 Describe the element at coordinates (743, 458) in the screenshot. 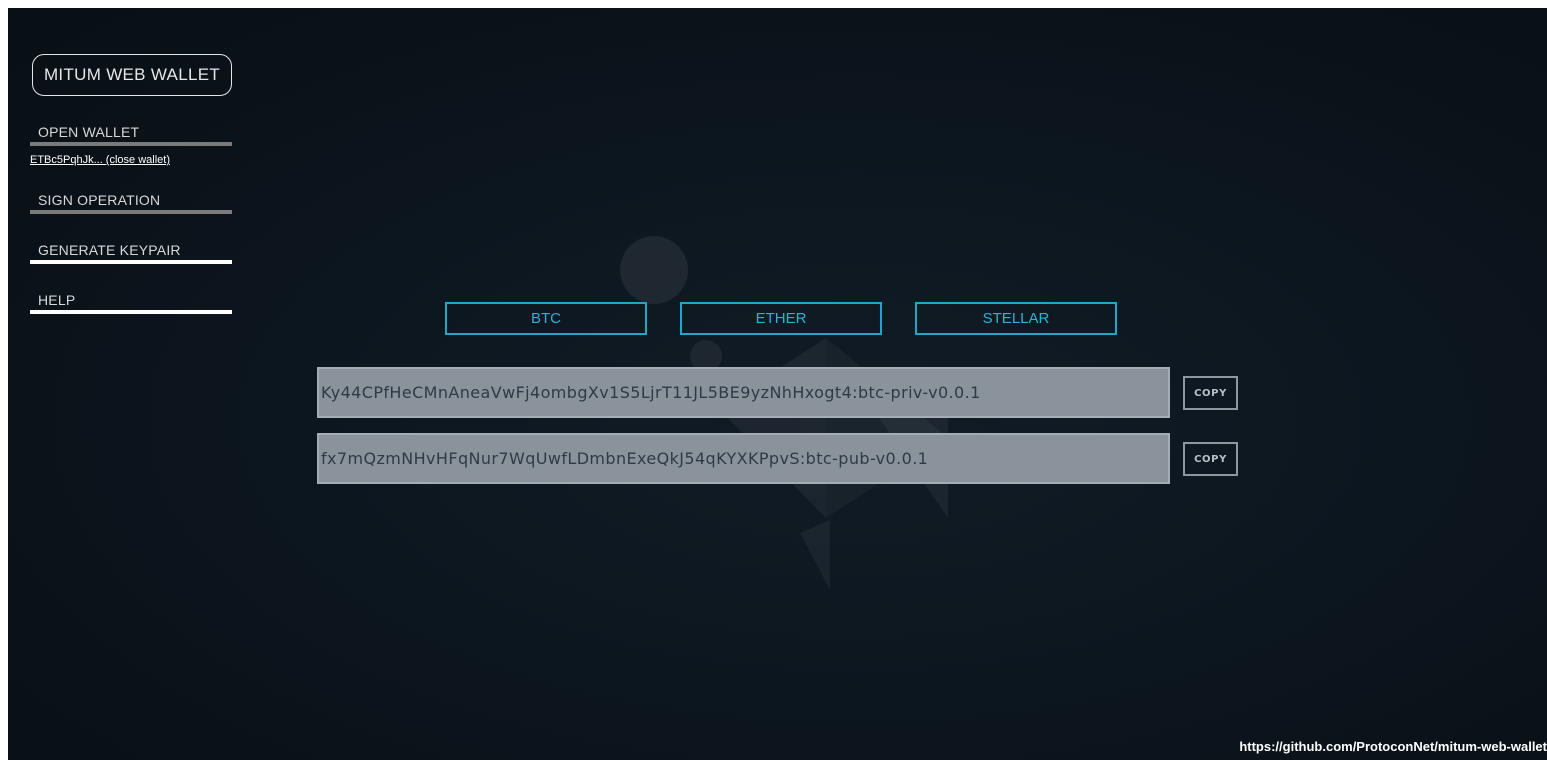

I see `public-key-field` at that location.